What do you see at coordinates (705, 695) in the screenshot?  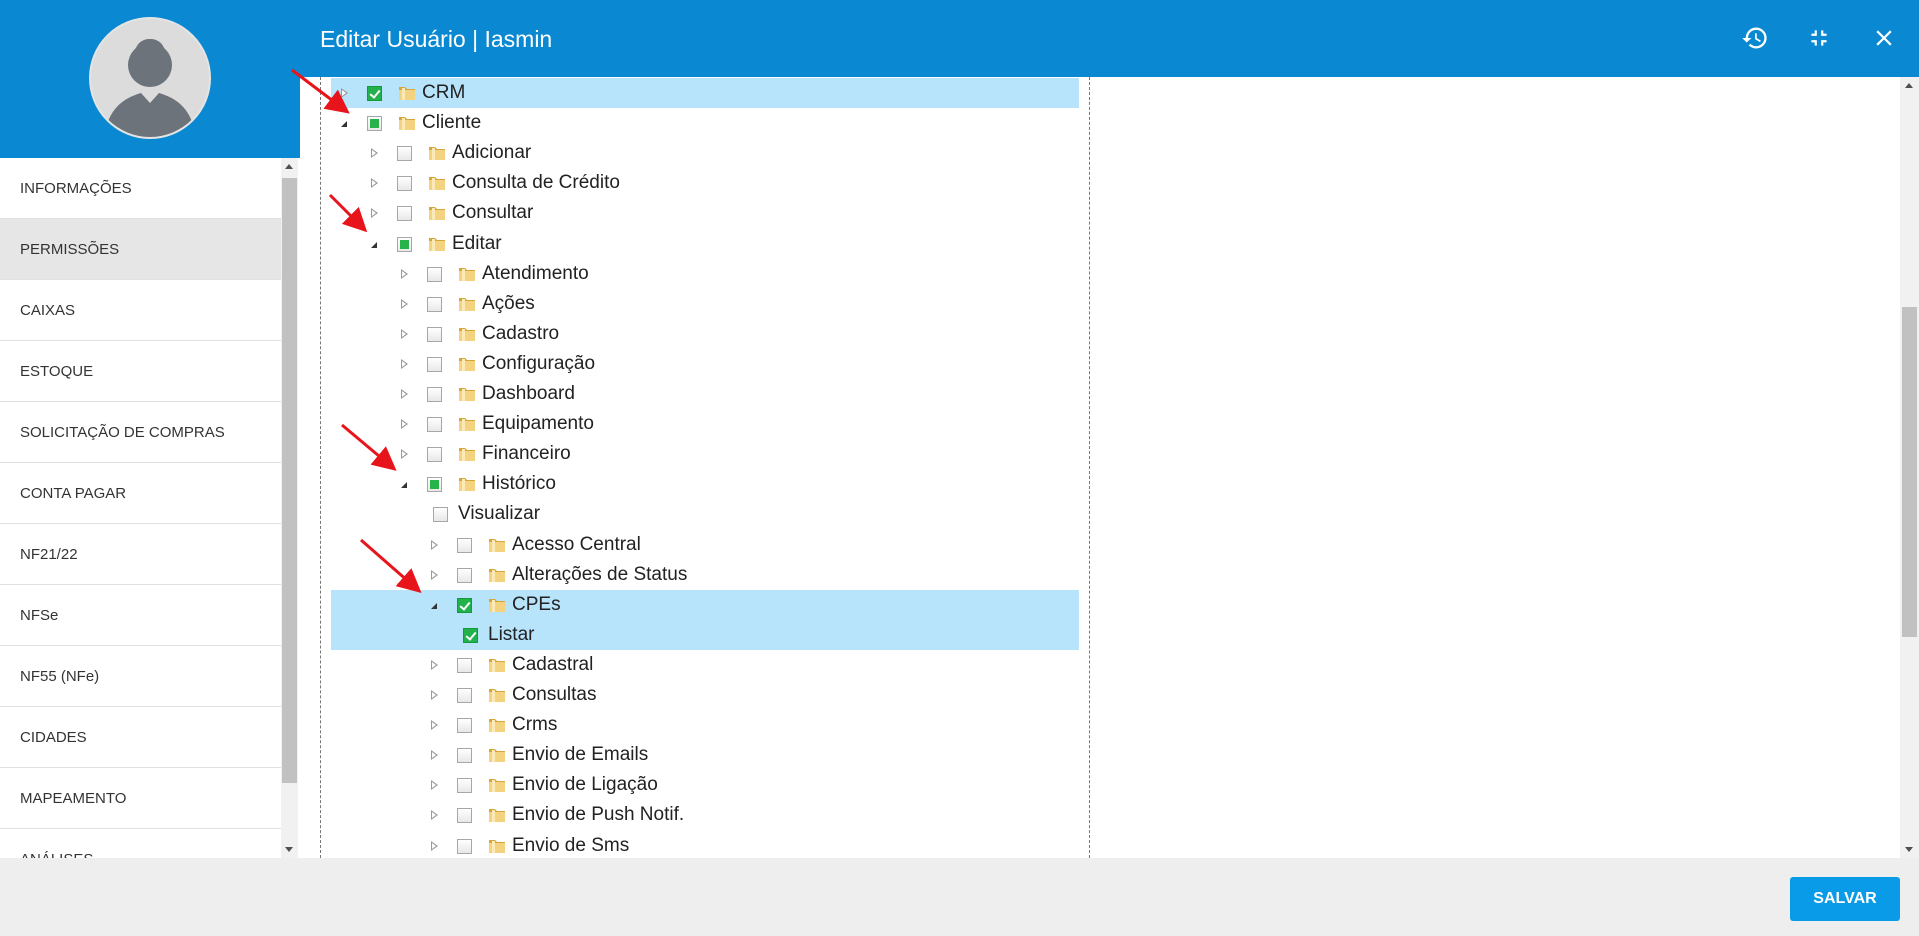 I see `tree-node: Consultas` at bounding box center [705, 695].